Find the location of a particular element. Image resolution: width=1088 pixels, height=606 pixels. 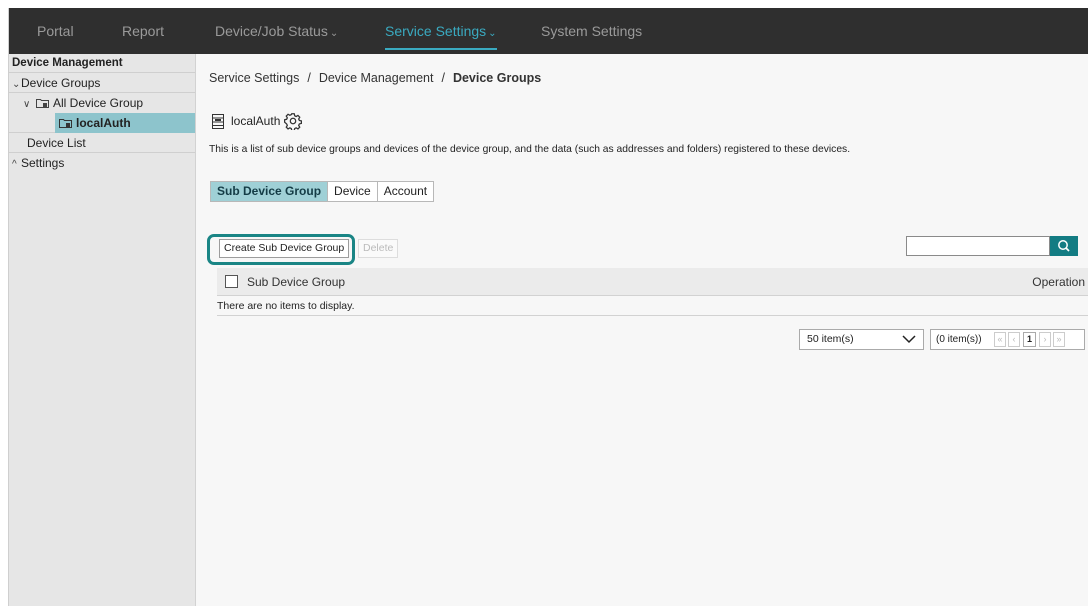

sidebar-item-settings: ^ Settings is located at coordinates (102, 163).